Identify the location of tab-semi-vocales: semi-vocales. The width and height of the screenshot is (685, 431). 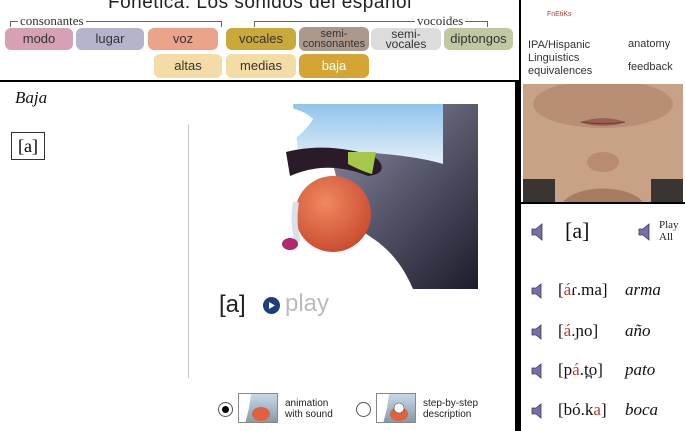
(406, 39).